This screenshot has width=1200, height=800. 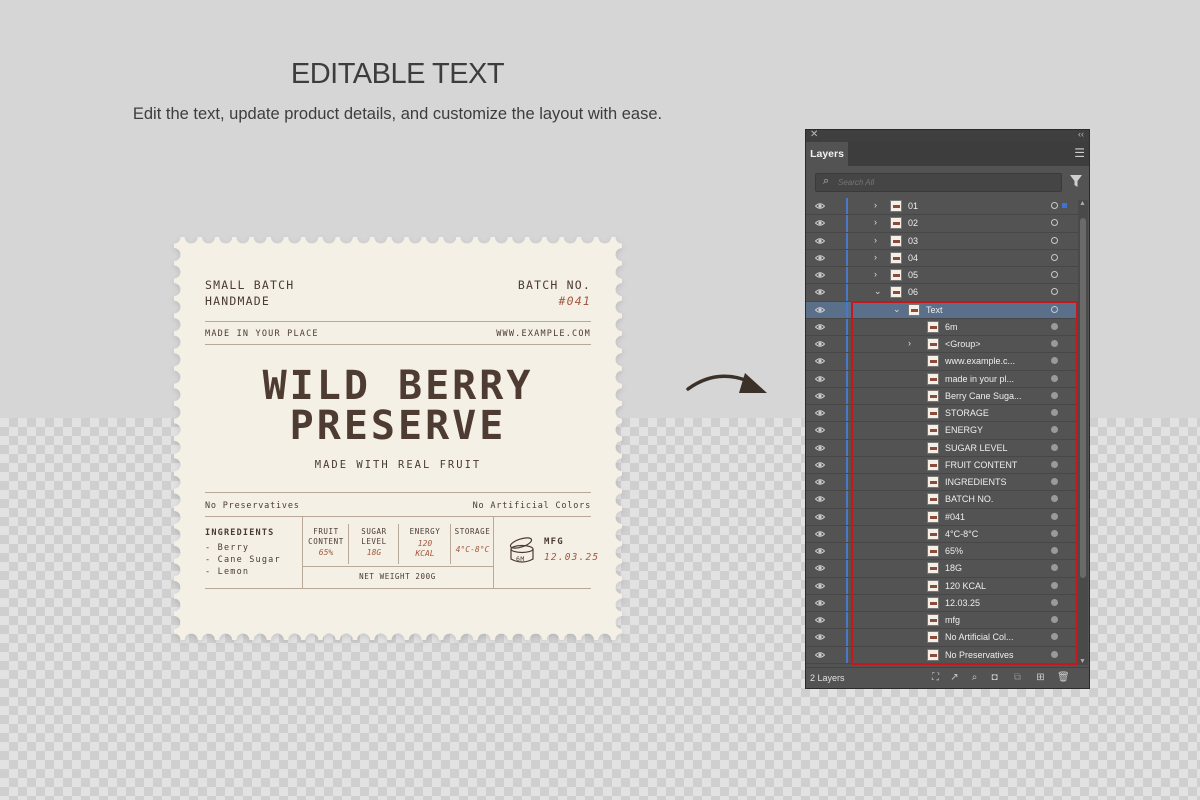 I want to click on search-input, so click(x=945, y=182).